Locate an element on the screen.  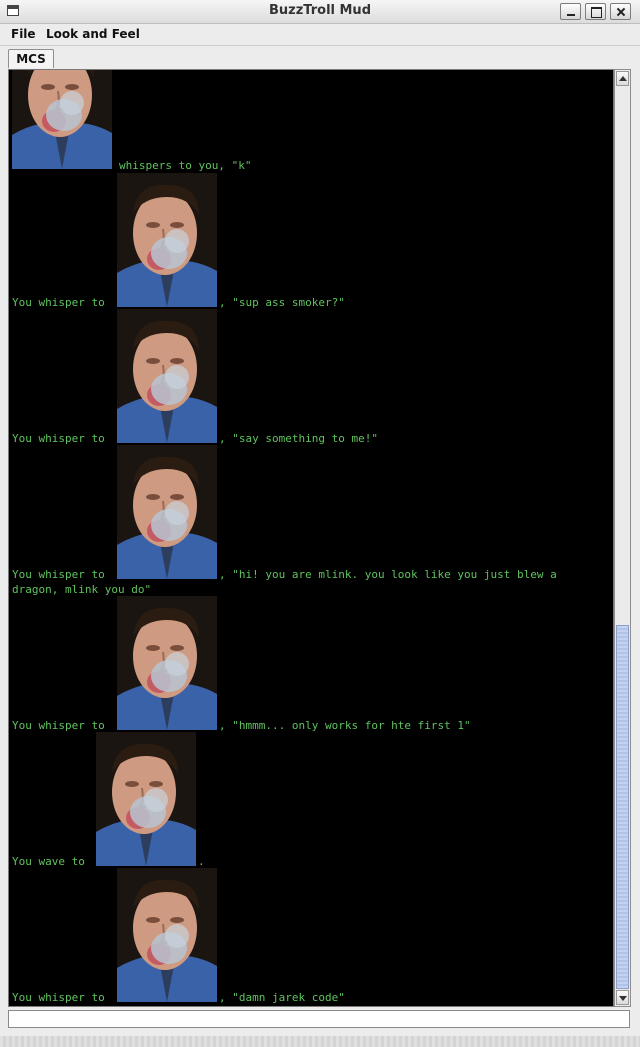
chat-line-text: , "sup ass smoker?" is located at coordinates (282, 302).